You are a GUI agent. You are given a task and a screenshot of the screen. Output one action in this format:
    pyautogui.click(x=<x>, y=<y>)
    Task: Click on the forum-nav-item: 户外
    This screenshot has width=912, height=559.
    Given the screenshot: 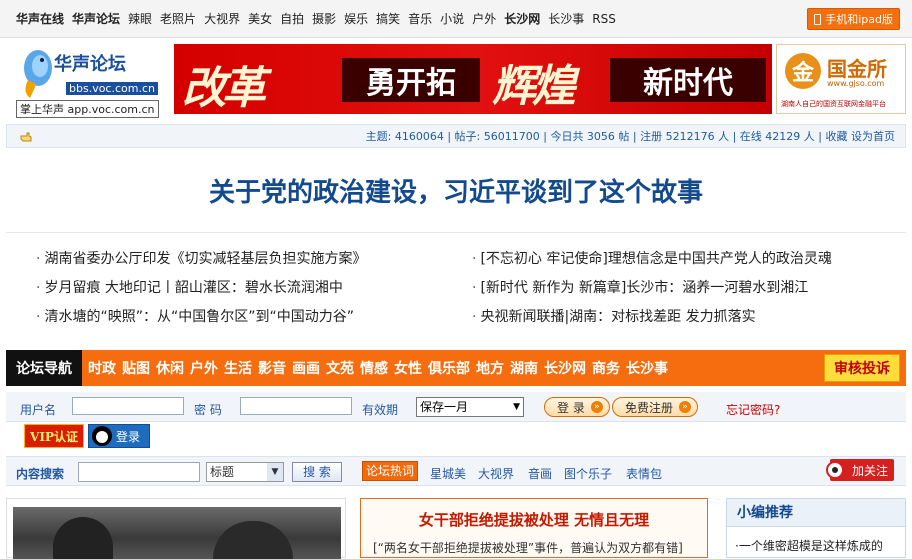 What is the action you would take?
    pyautogui.click(x=204, y=368)
    